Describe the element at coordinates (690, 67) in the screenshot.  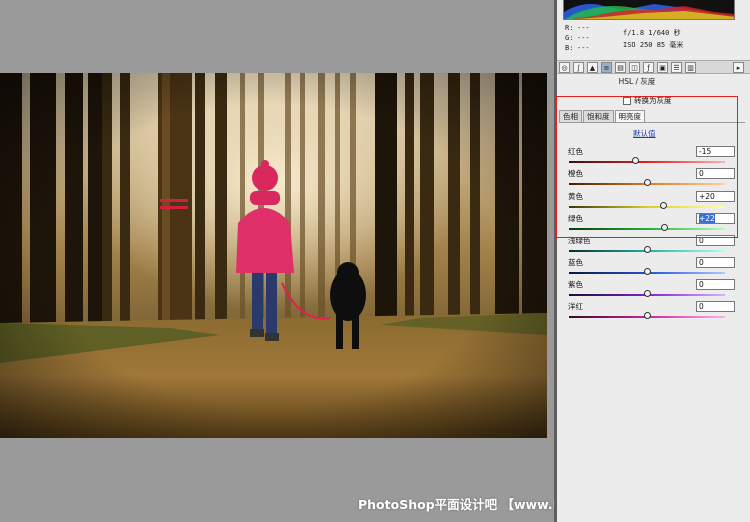
I see `snapshots-icon: ▥` at that location.